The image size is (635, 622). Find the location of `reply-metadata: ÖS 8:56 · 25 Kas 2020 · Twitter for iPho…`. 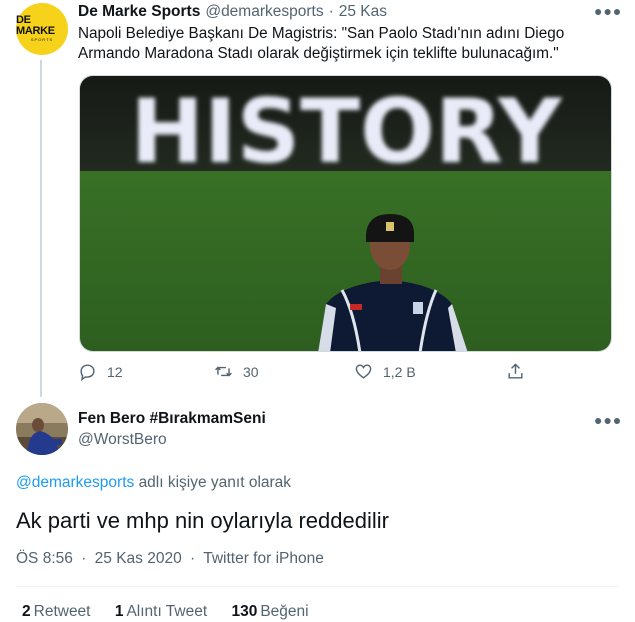

reply-metadata: ÖS 8:56 · 25 Kas 2020 · Twitter for iPho… is located at coordinates (172, 559).